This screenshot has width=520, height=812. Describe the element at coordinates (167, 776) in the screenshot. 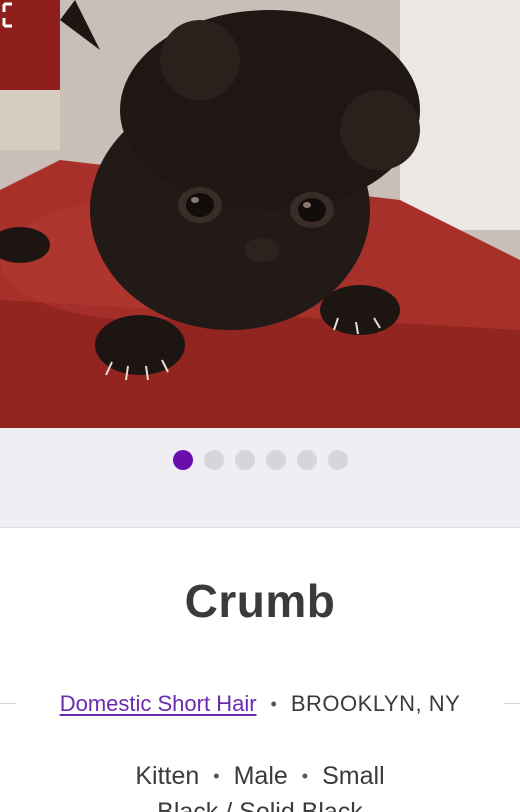

I see `age-text: Kitten` at that location.